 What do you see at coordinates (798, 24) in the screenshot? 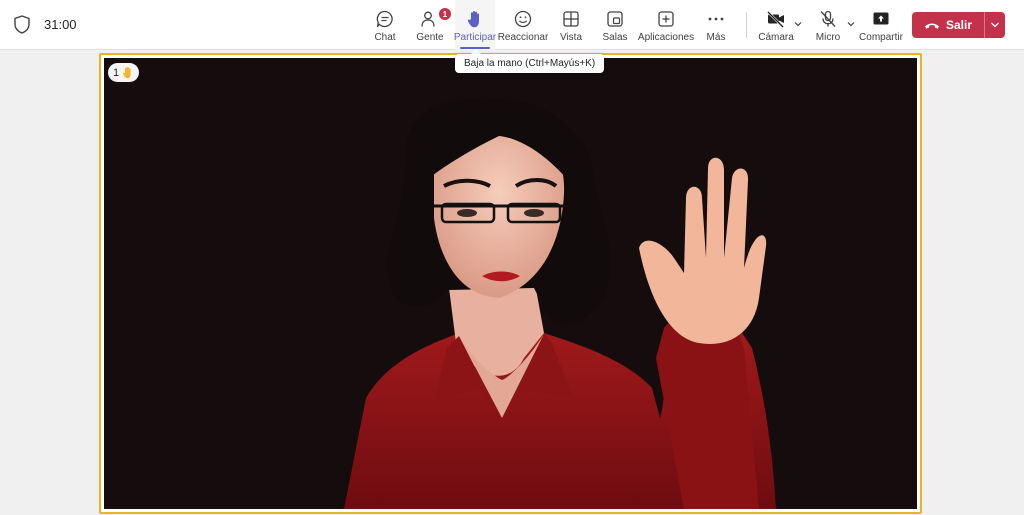
I see `camera-options-chevron-icon` at bounding box center [798, 24].